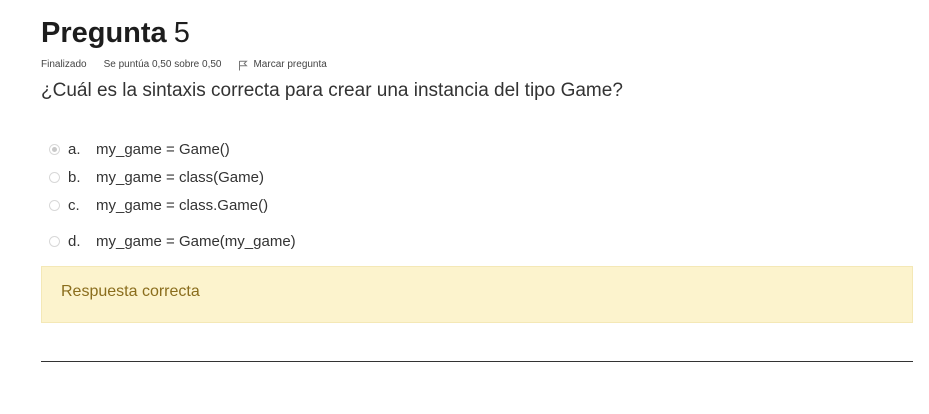  I want to click on question-title-word: Pregunta, so click(104, 33).